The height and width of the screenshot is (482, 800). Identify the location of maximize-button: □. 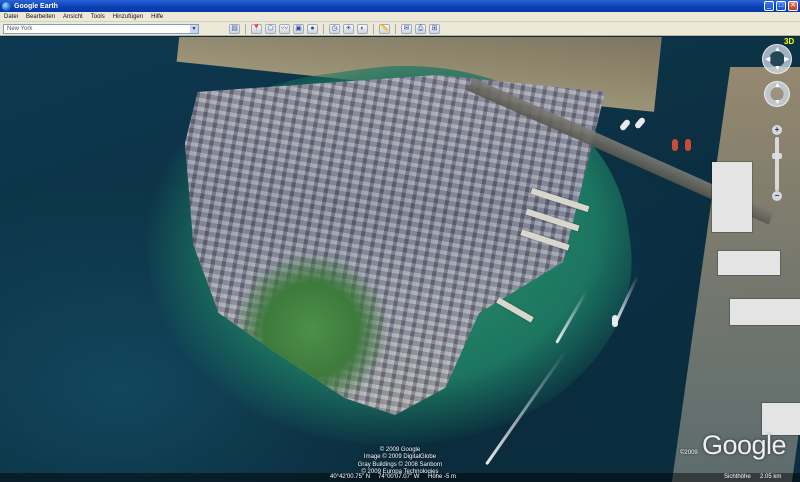
(781, 6).